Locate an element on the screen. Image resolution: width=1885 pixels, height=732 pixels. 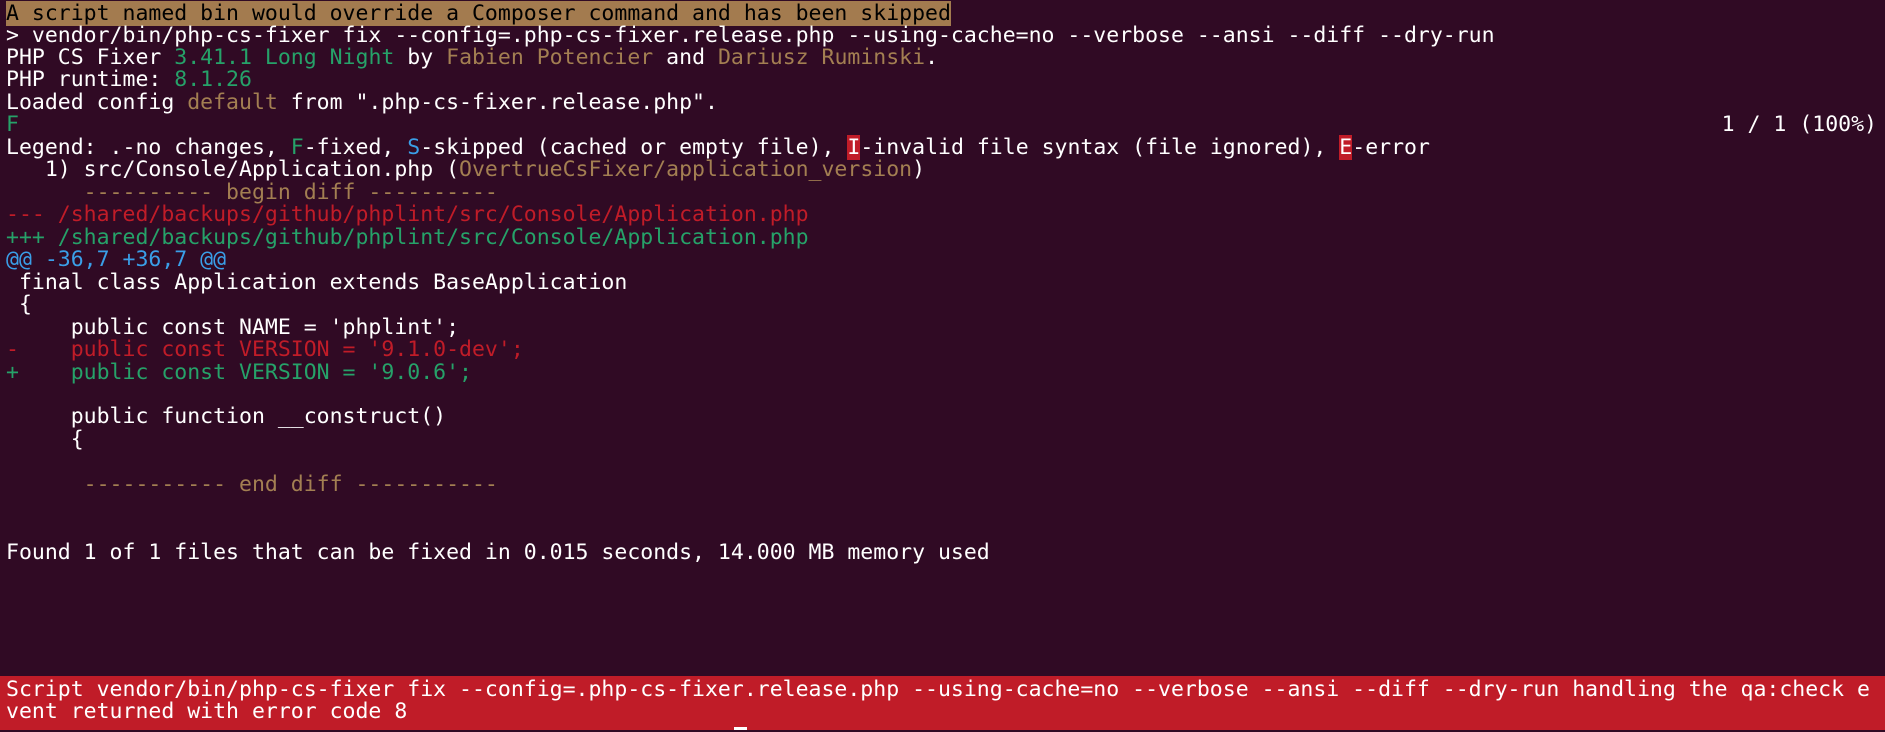
config-suffix: from ".php-cs-fixer.release.php". is located at coordinates (497, 102).